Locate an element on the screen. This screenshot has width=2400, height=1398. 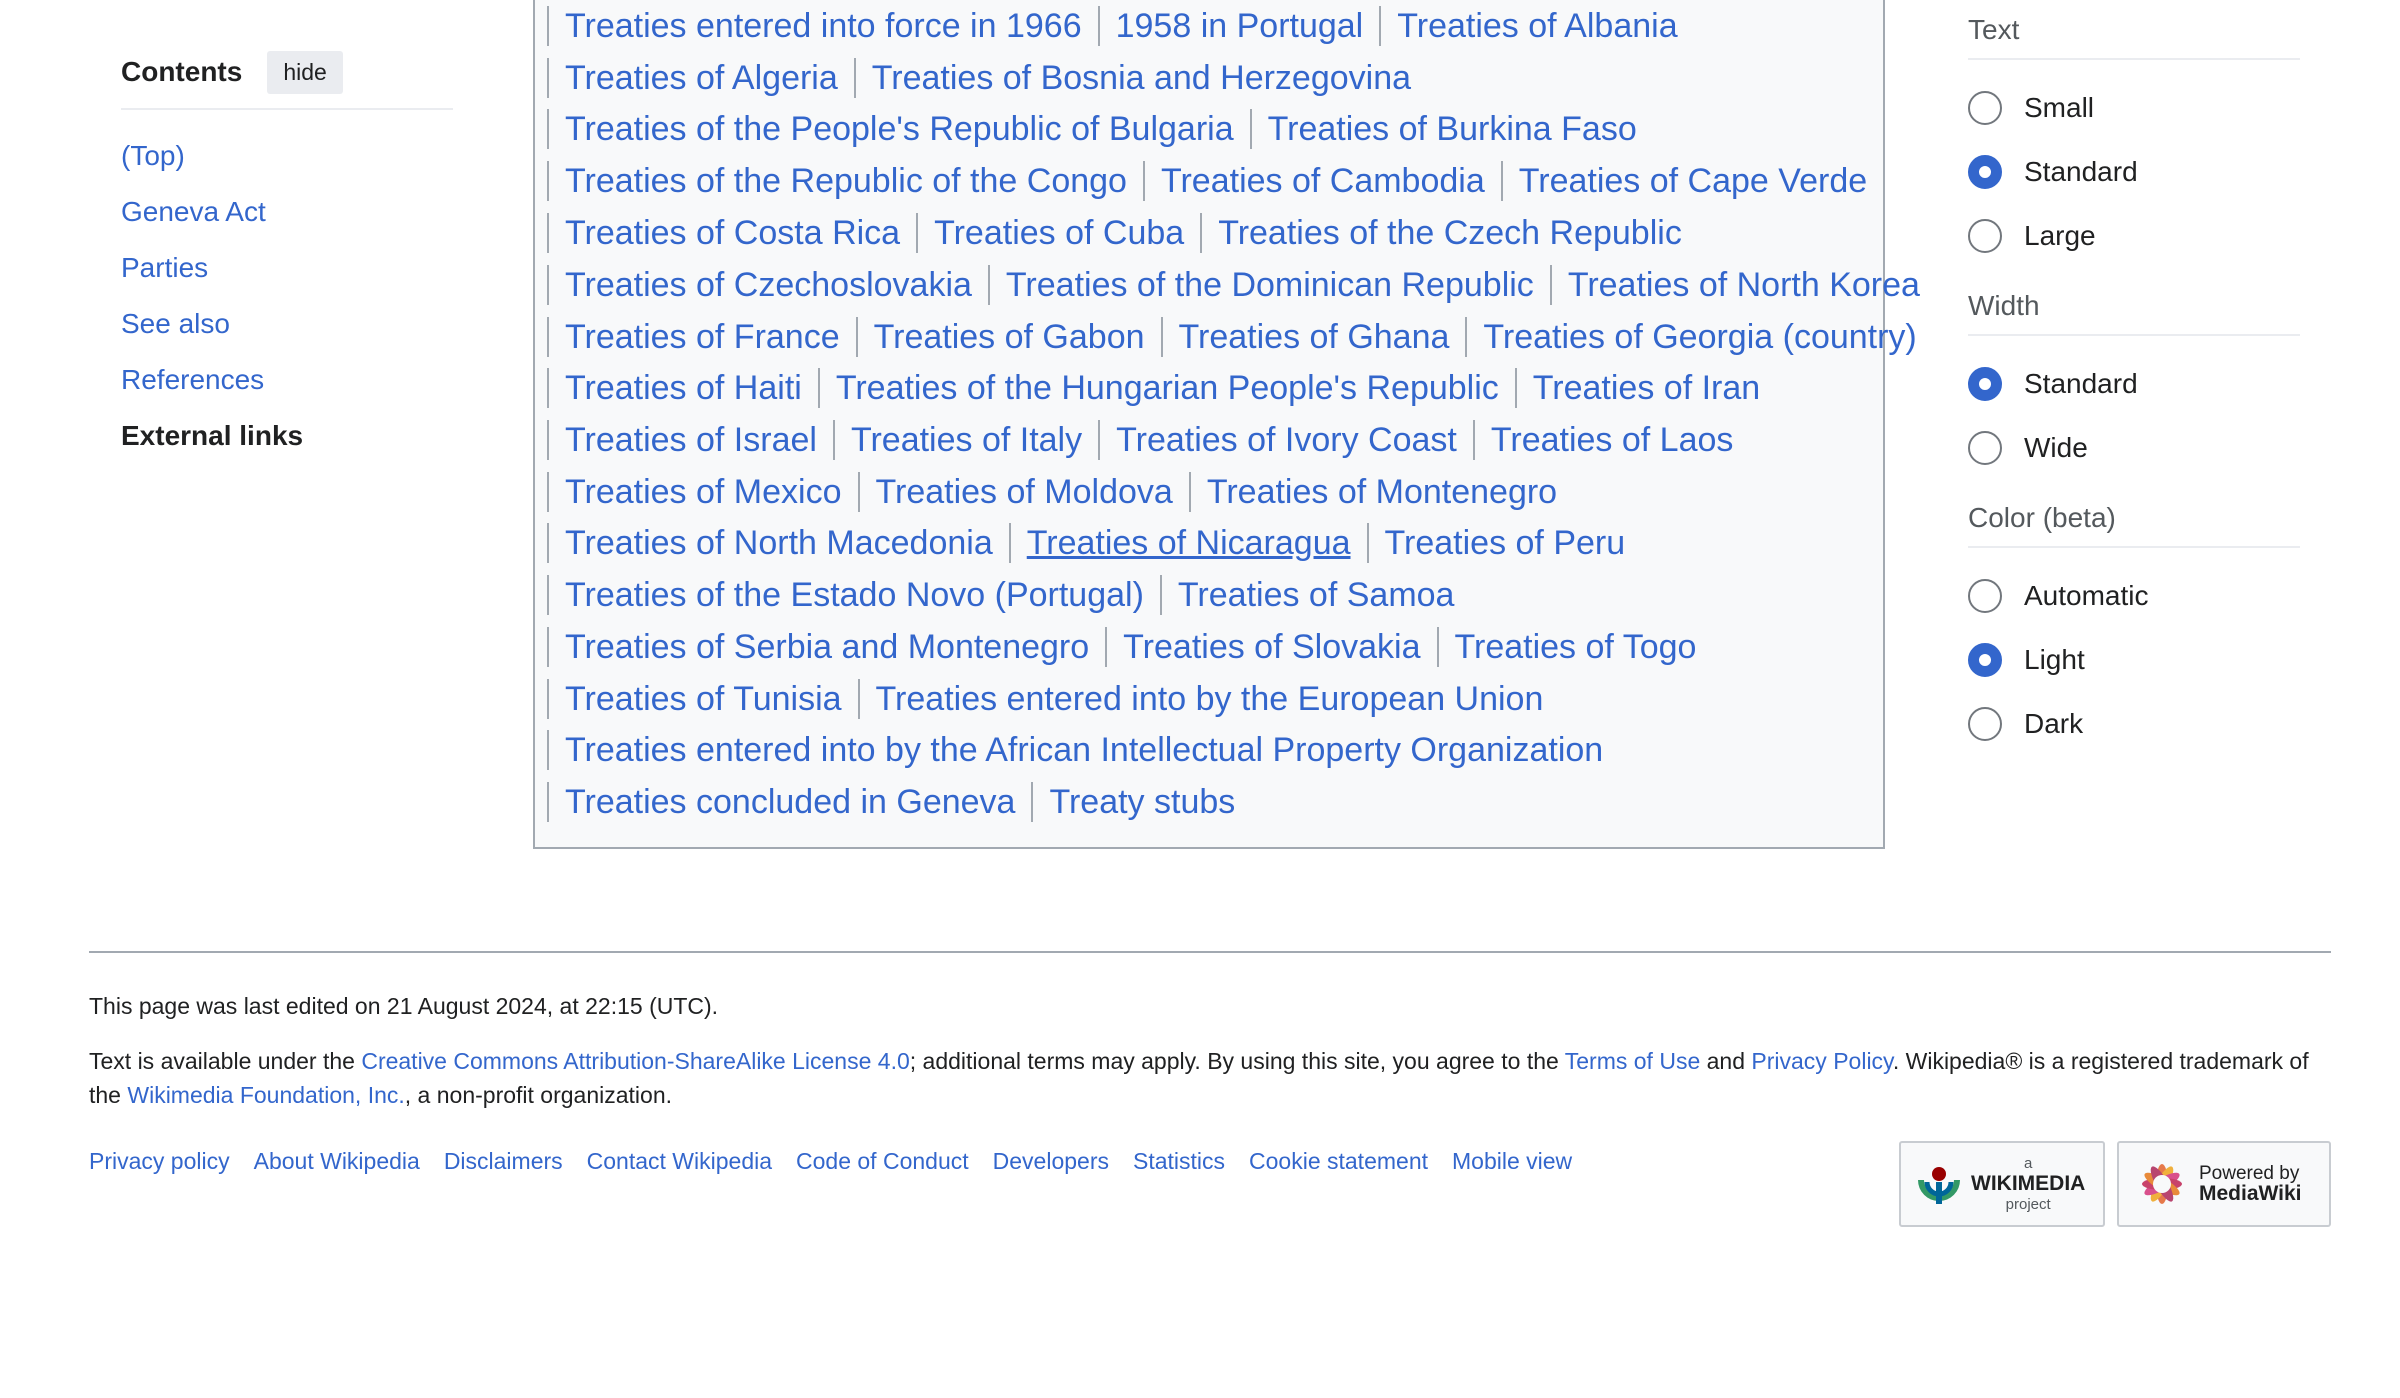
category-link-treaties-of-the-republic-of-the-congo: Treaties of the Republic of the Congo is located at coordinates (845, 181).